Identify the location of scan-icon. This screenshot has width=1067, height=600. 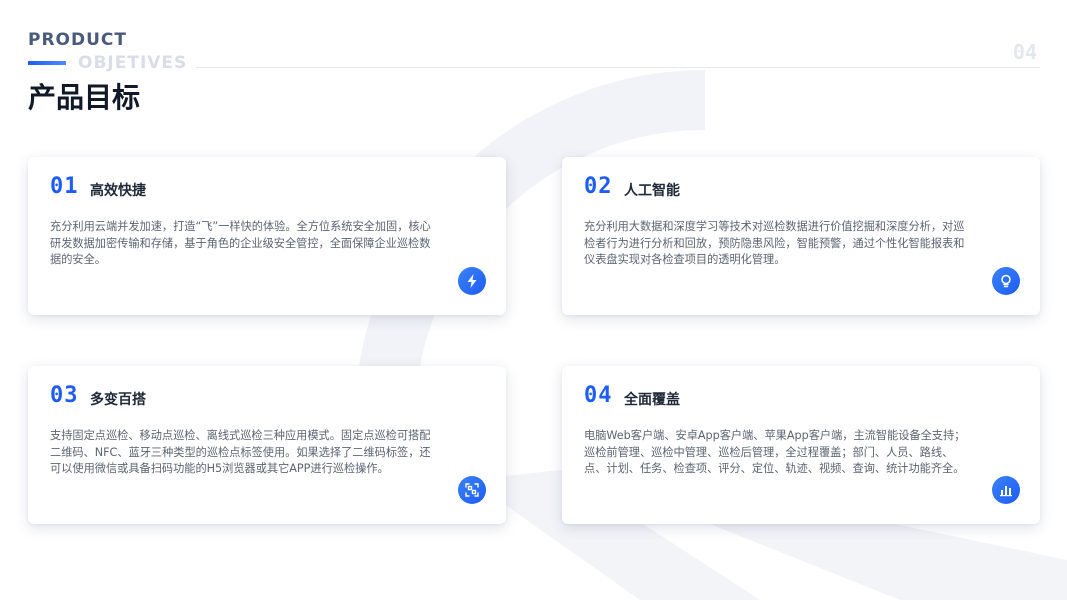
(472, 490).